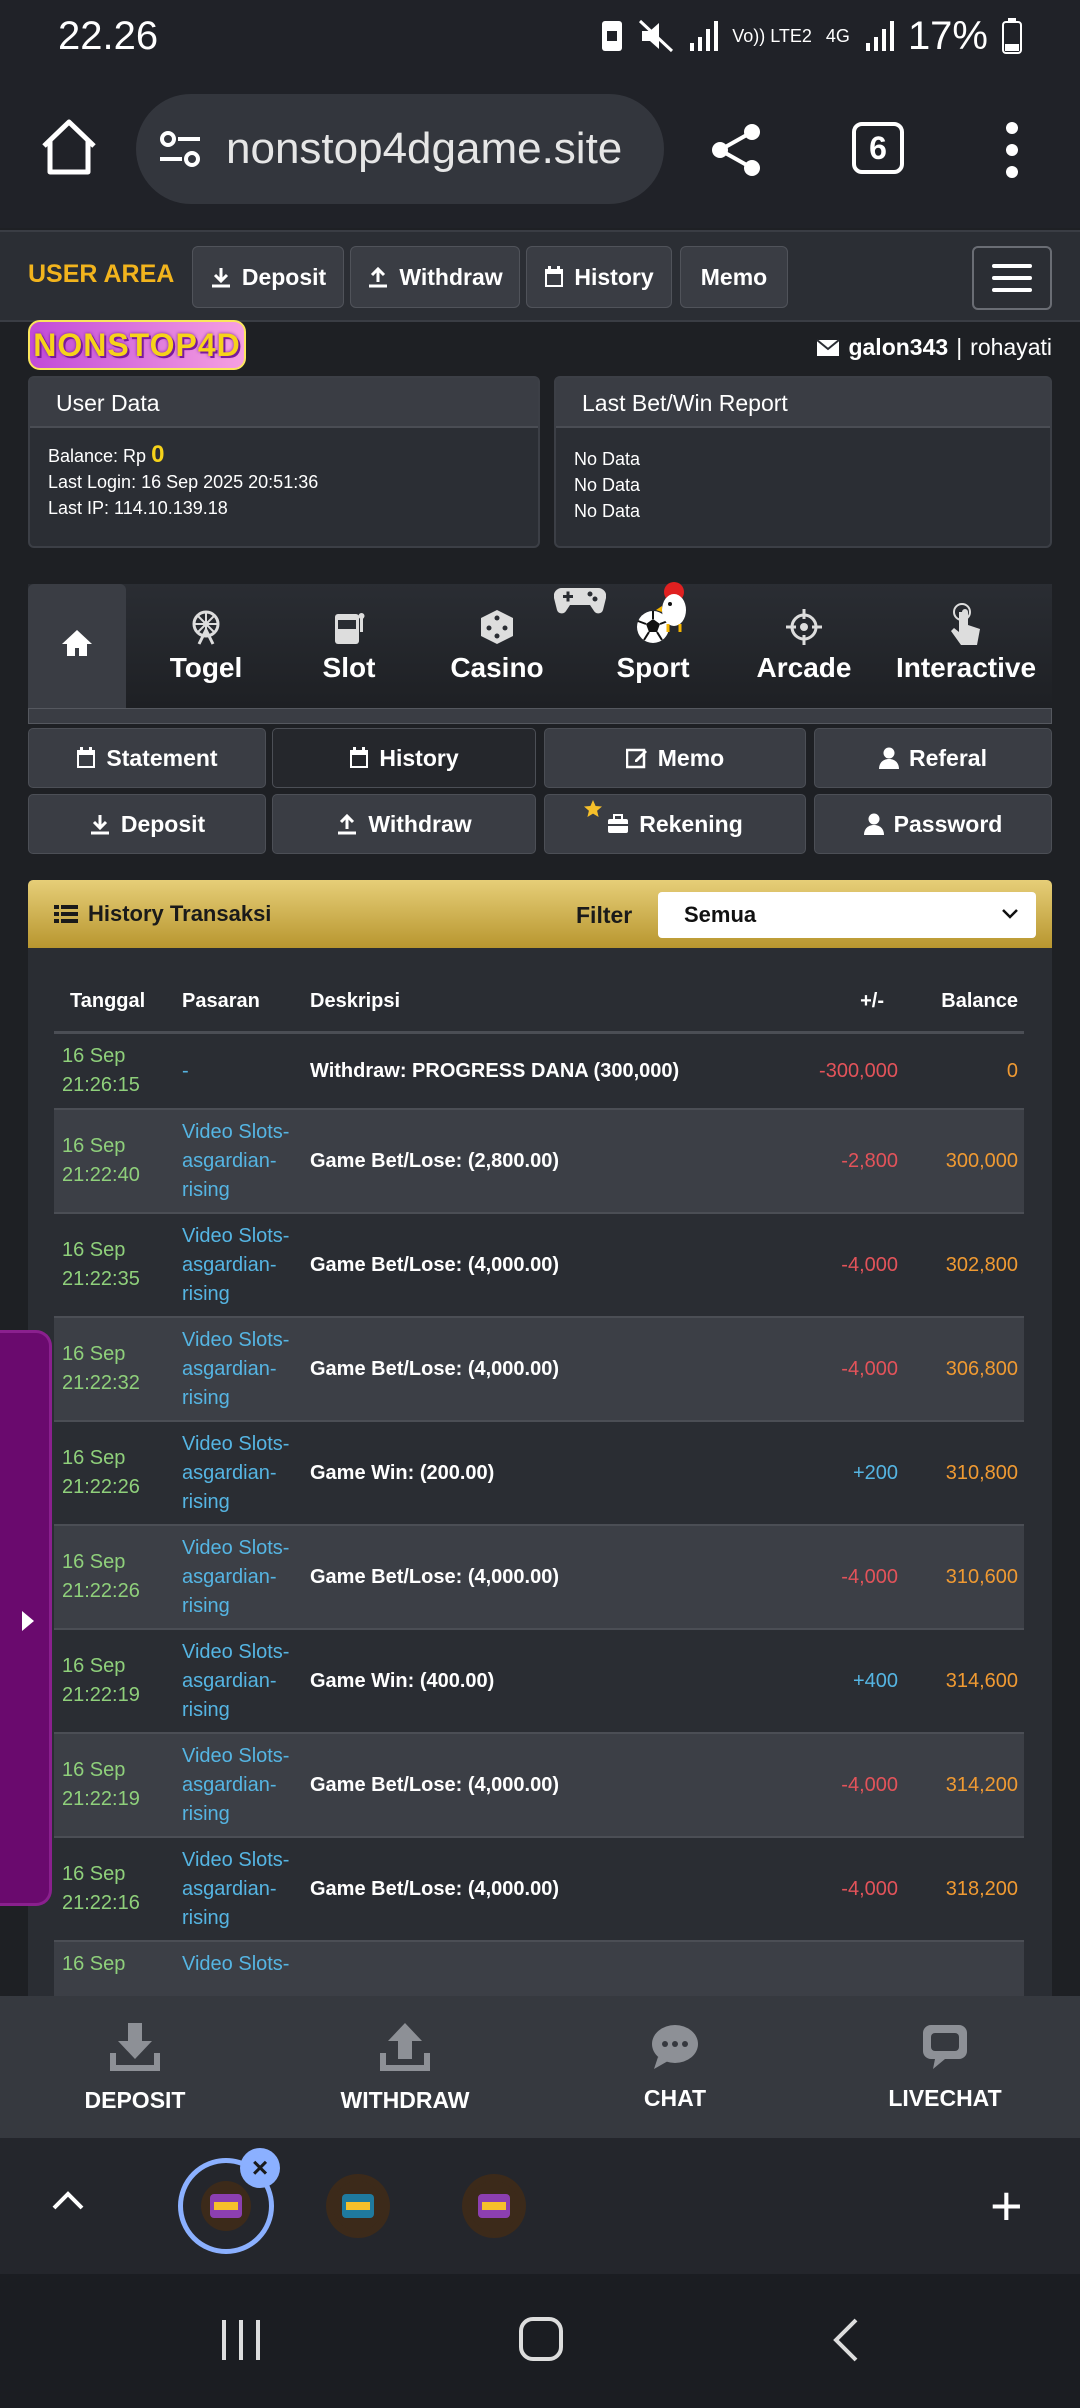 Image resolution: width=1080 pixels, height=2408 pixels. I want to click on brand-logo: NONSTOP4D, so click(137, 345).